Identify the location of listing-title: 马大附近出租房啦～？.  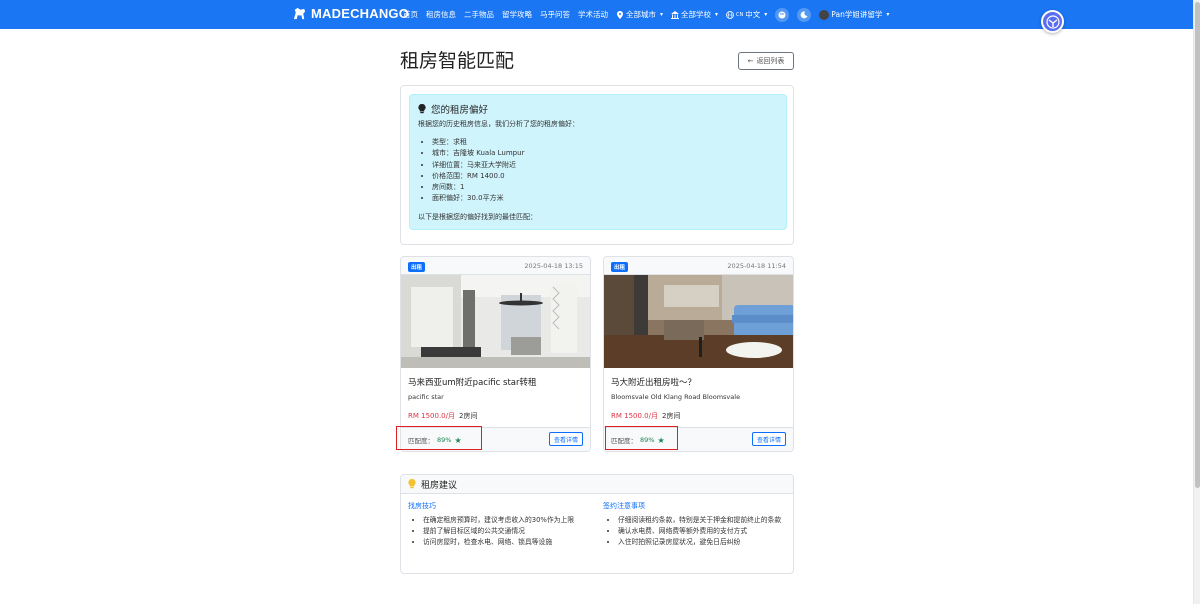
(653, 382).